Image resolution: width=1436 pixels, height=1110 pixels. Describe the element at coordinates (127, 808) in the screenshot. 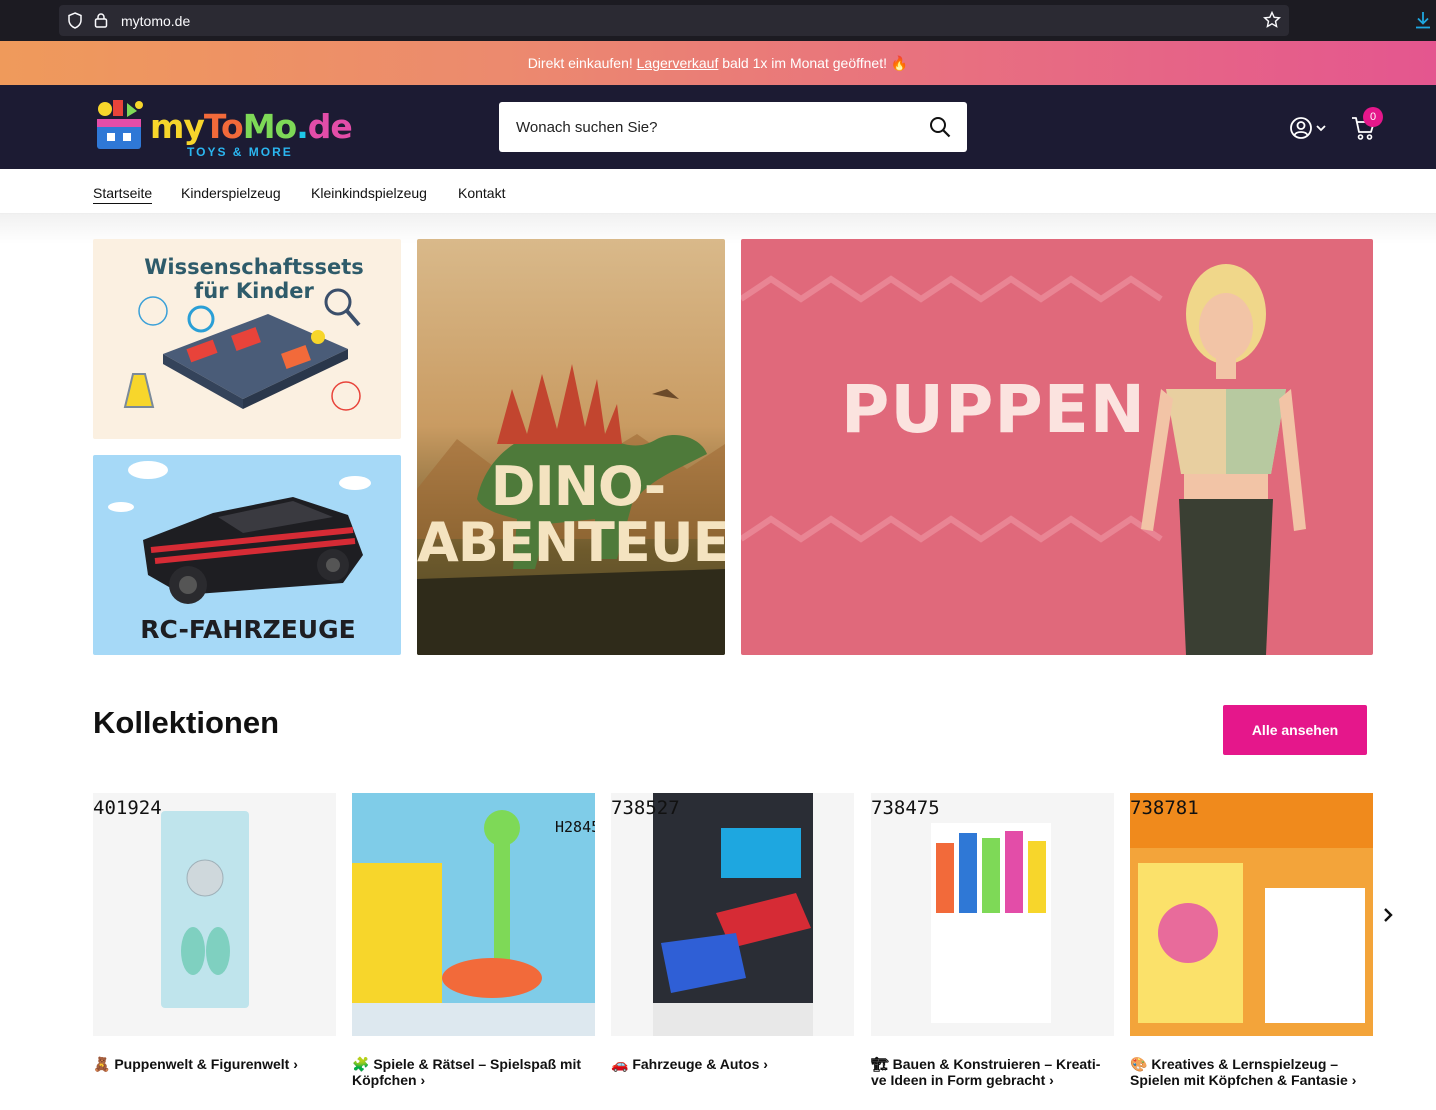

I see `card-code: 401924` at that location.